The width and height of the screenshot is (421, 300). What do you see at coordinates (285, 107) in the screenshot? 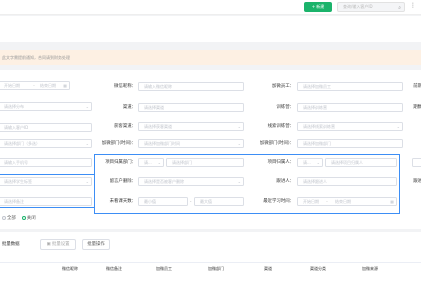
I see `label-camp: 训练营：` at bounding box center [285, 107].